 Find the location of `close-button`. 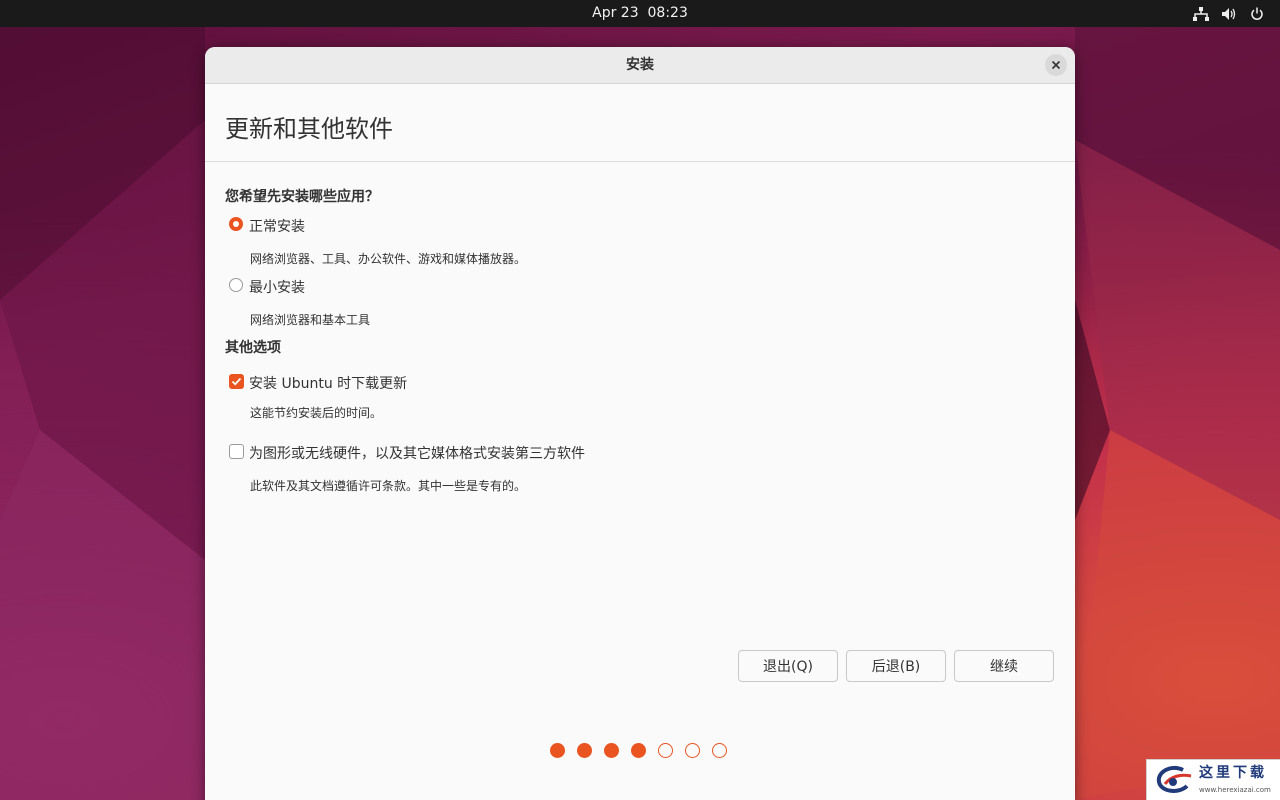

close-button is located at coordinates (1056, 65).